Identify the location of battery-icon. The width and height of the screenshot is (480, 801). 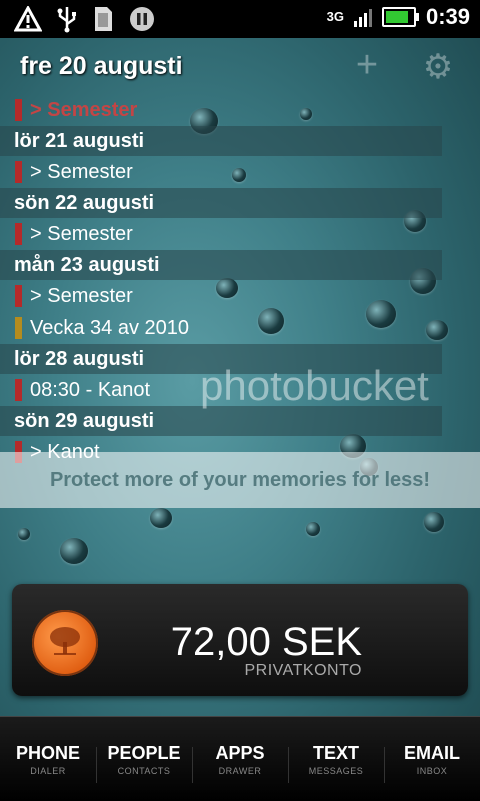
(400, 17).